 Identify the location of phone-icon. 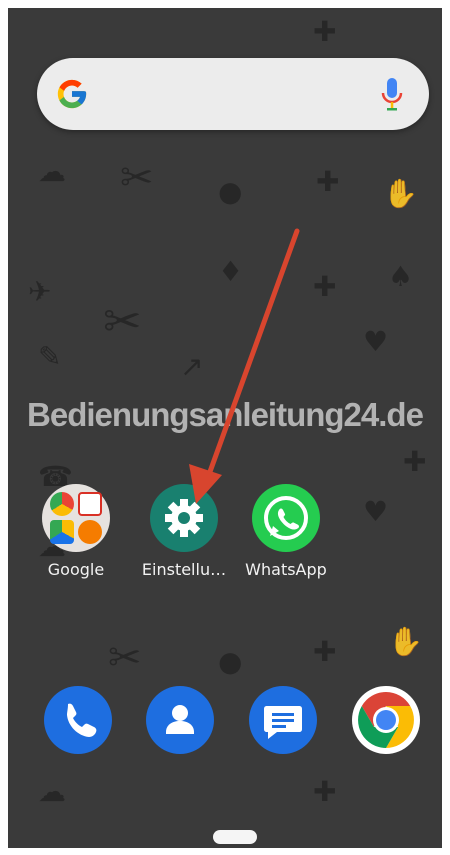
(82, 720).